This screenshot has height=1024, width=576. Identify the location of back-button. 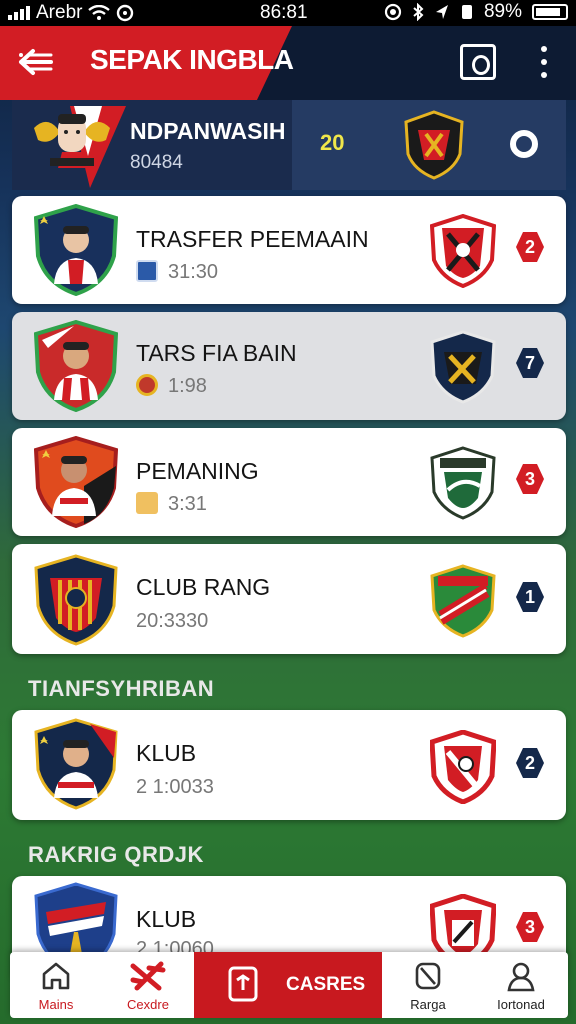
(36, 62).